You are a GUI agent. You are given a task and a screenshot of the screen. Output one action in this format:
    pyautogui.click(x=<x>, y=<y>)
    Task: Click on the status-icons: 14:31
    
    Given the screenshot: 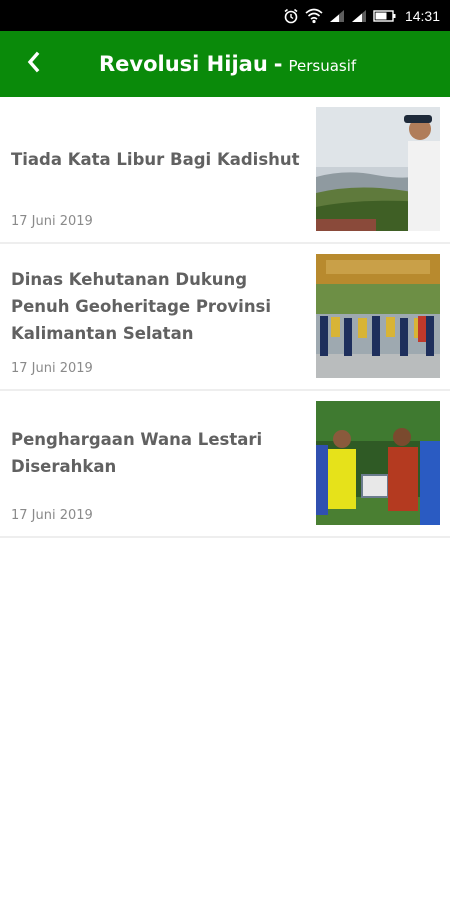 What is the action you would take?
    pyautogui.click(x=361, y=15)
    